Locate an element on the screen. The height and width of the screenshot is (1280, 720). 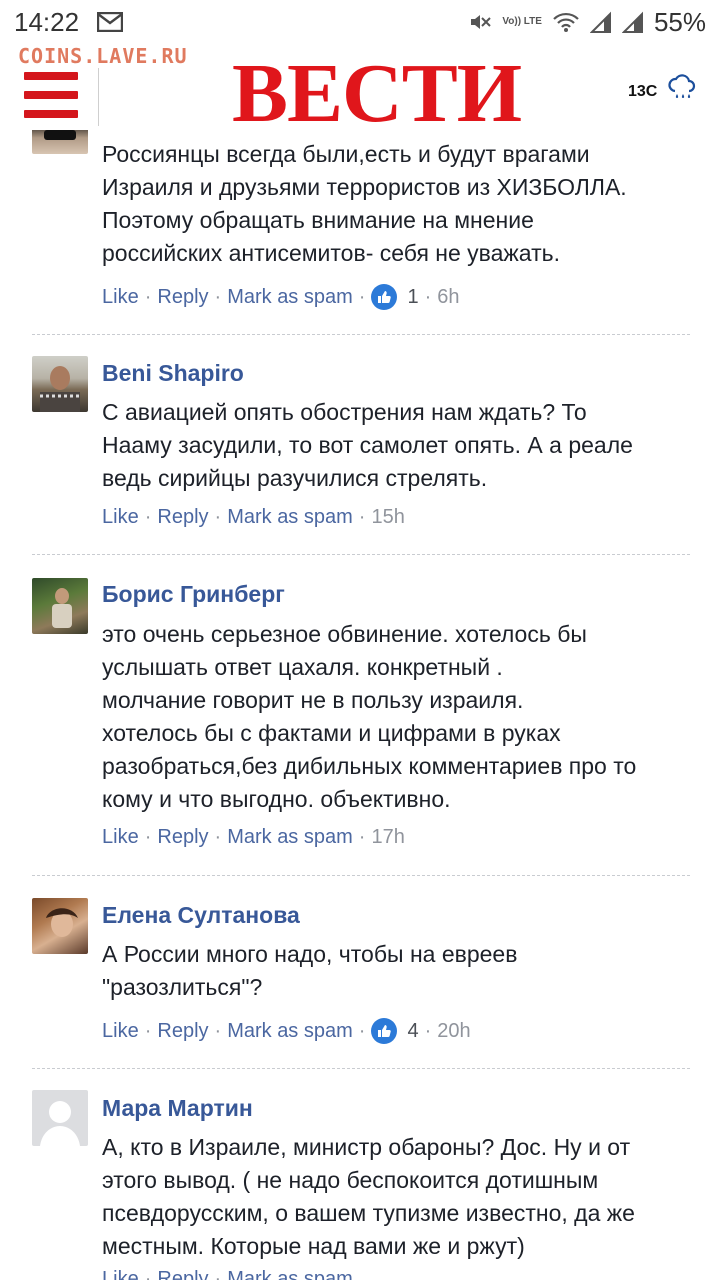
rain-cloud-icon is located at coordinates (682, 91).